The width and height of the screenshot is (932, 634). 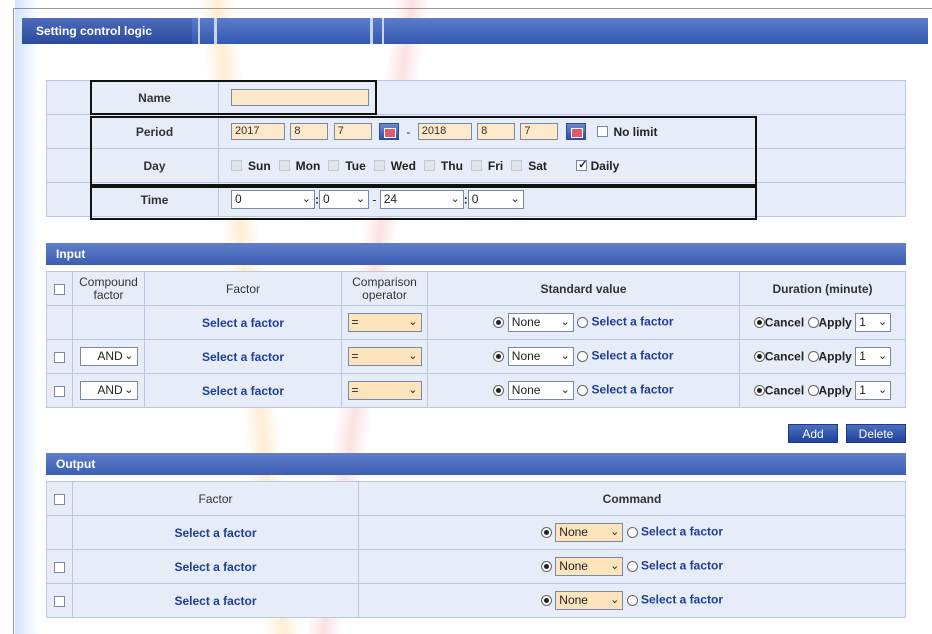 What do you see at coordinates (813, 433) in the screenshot?
I see `add-button: Add` at bounding box center [813, 433].